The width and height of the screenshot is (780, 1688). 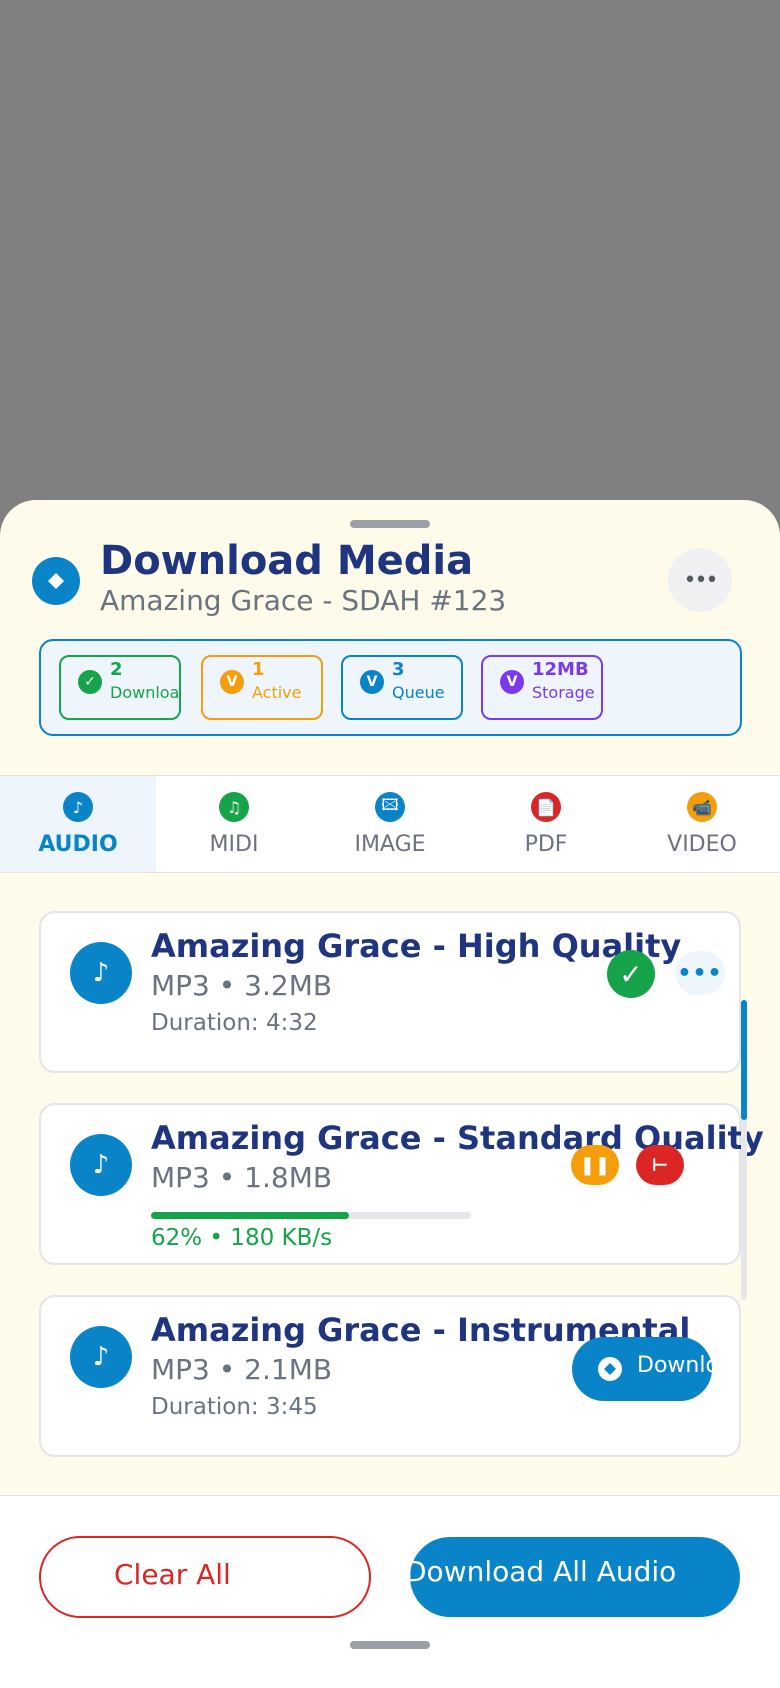 I want to click on tab-label: MIDI, so click(x=234, y=844).